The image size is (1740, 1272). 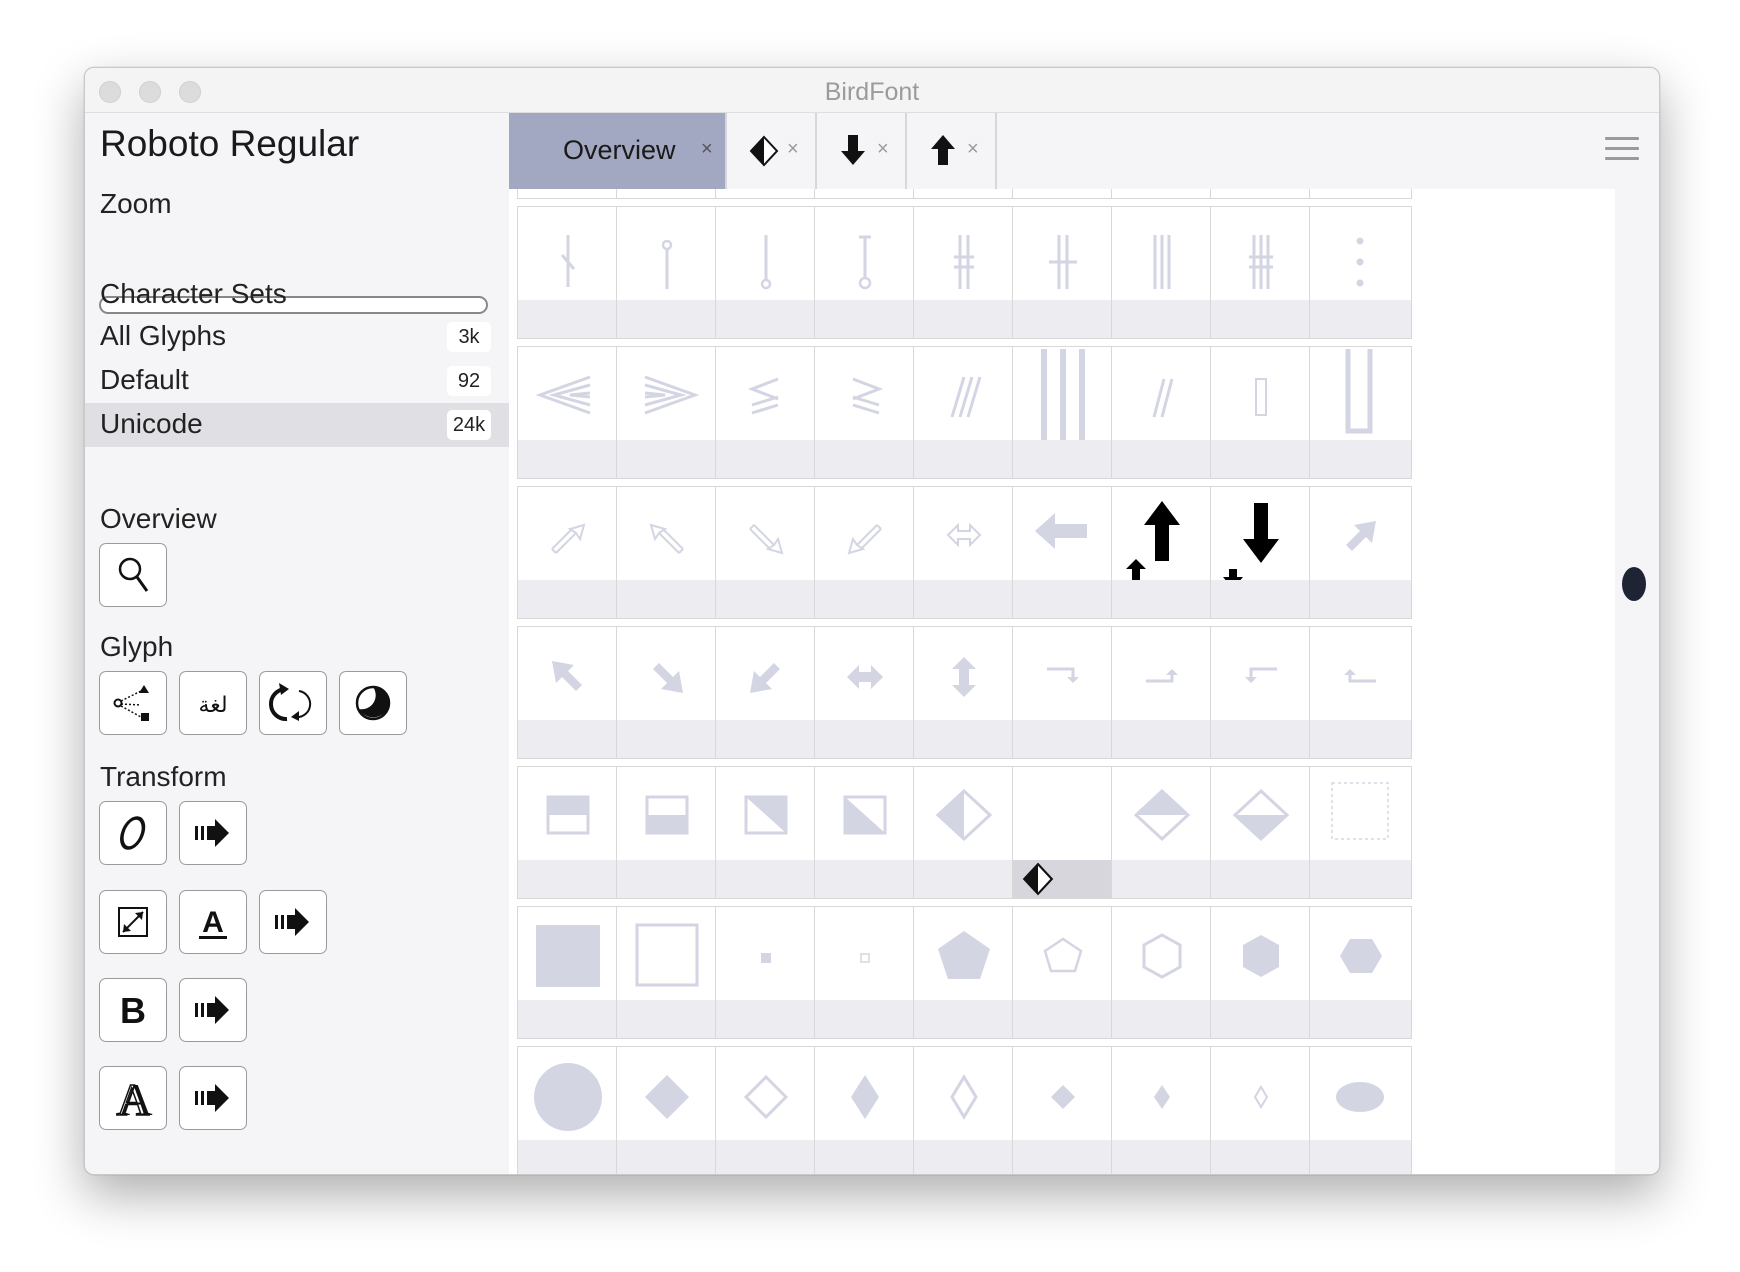 What do you see at coordinates (865, 1110) in the screenshot?
I see `glyph-cell-filled-lozenge` at bounding box center [865, 1110].